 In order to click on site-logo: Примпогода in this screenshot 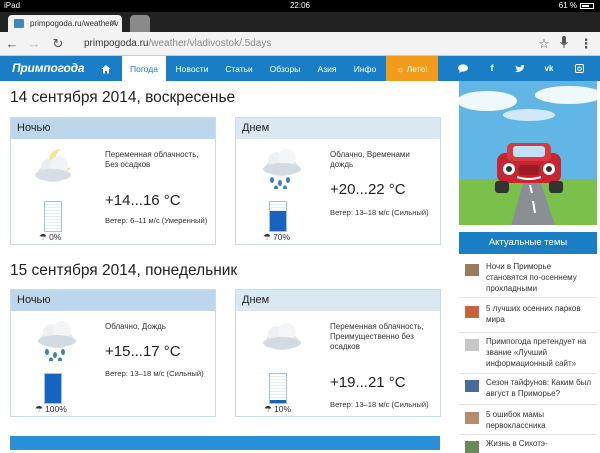, I will do `click(48, 68)`.